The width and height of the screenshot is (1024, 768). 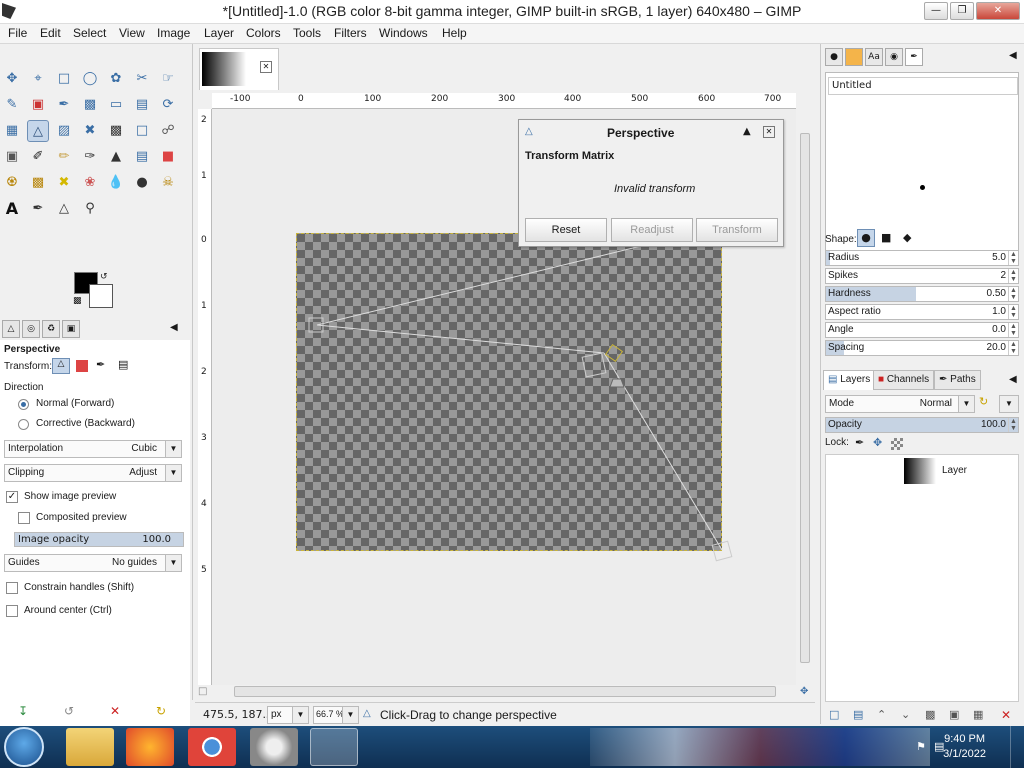 What do you see at coordinates (350, 32) in the screenshot?
I see `menu-filters: Filters` at bounding box center [350, 32].